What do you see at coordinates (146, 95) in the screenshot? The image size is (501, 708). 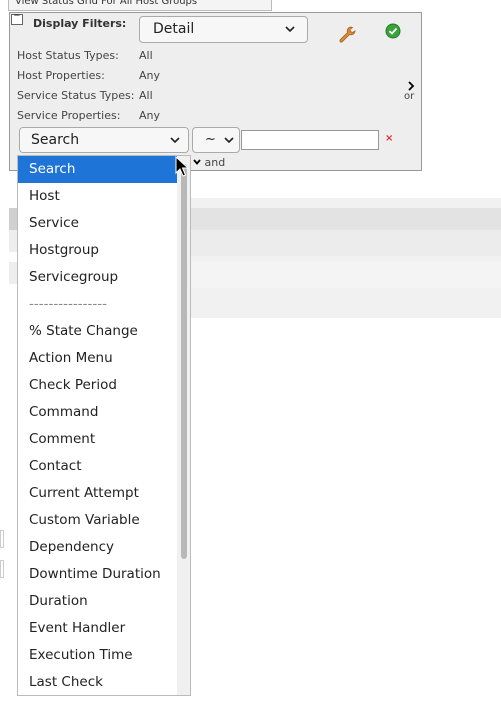 I see `service-status-types-value: All` at bounding box center [146, 95].